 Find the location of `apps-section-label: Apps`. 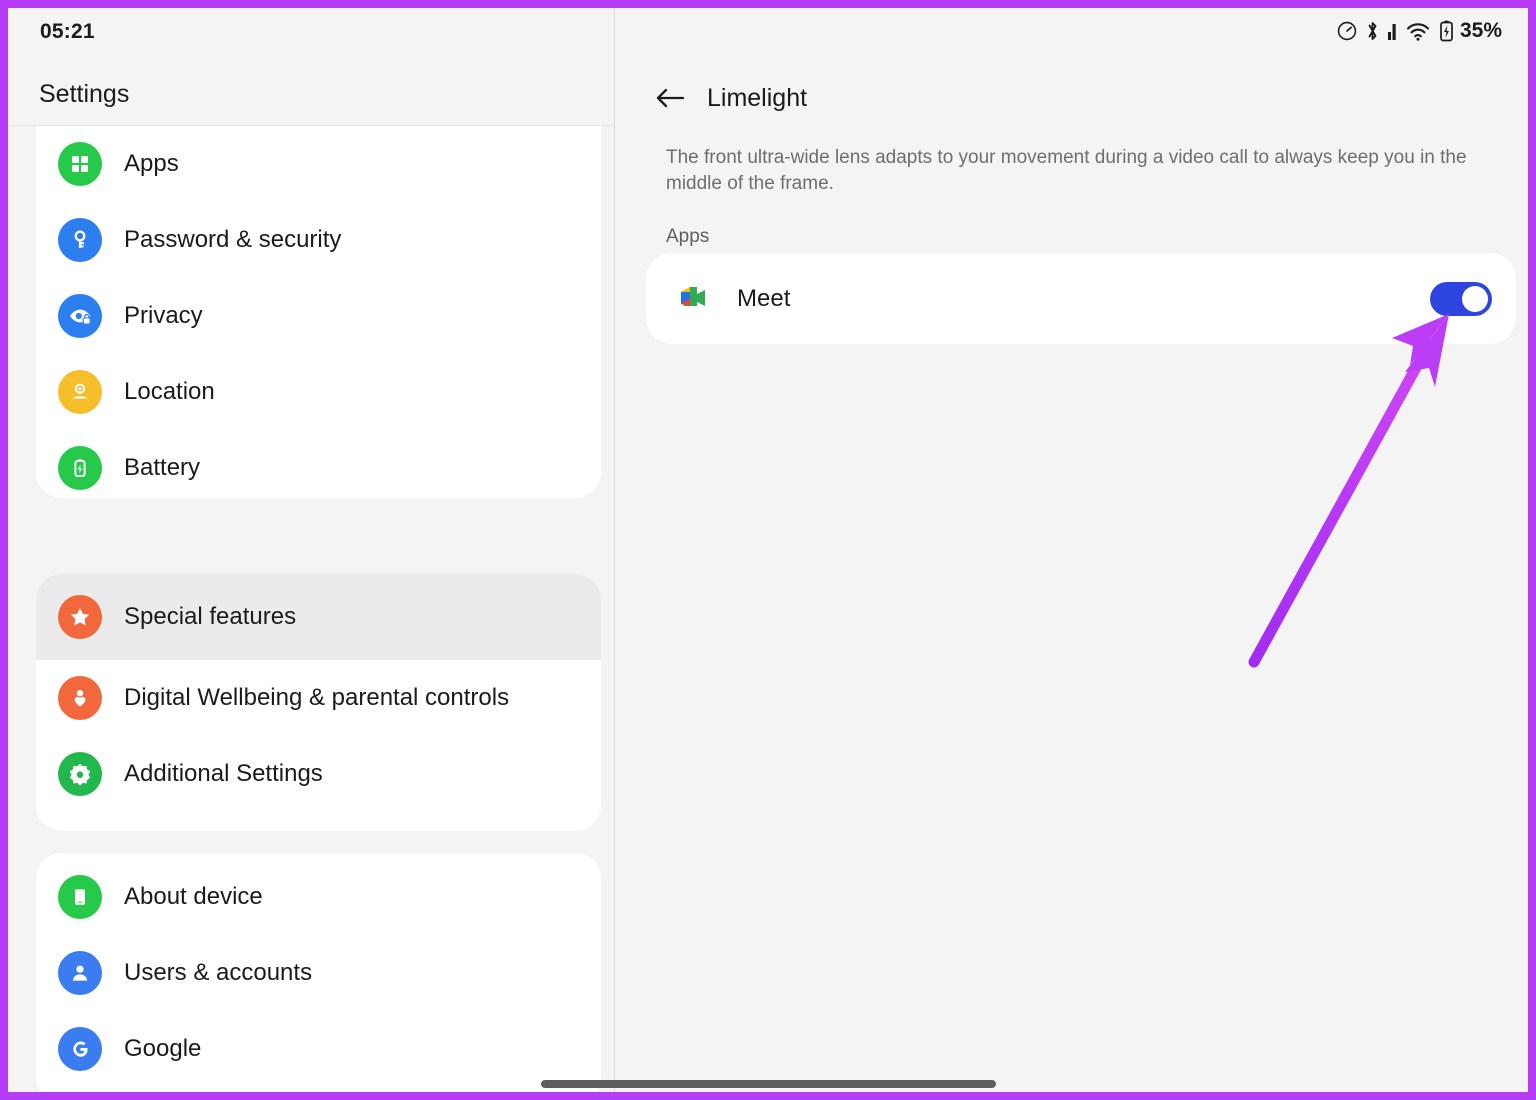

apps-section-label: Apps is located at coordinates (688, 236).